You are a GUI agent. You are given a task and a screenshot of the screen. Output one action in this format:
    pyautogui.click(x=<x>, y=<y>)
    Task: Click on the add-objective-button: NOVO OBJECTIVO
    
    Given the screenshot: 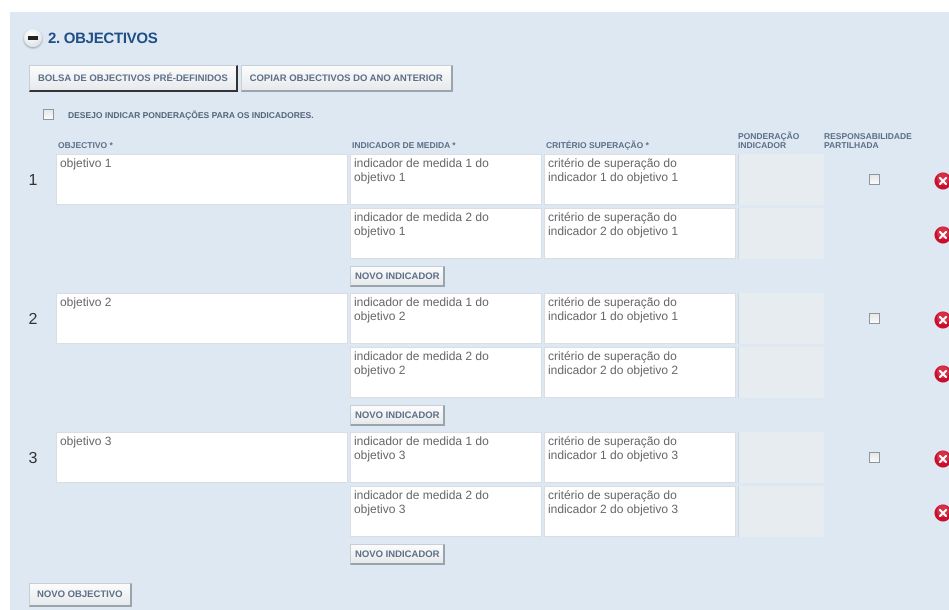 What is the action you would take?
    pyautogui.click(x=80, y=595)
    